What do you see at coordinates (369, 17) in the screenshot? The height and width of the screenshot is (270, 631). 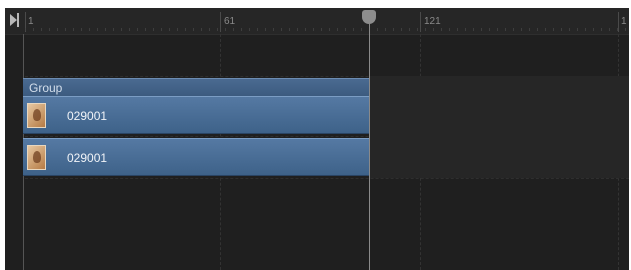 I see `playhead-handle-icon` at bounding box center [369, 17].